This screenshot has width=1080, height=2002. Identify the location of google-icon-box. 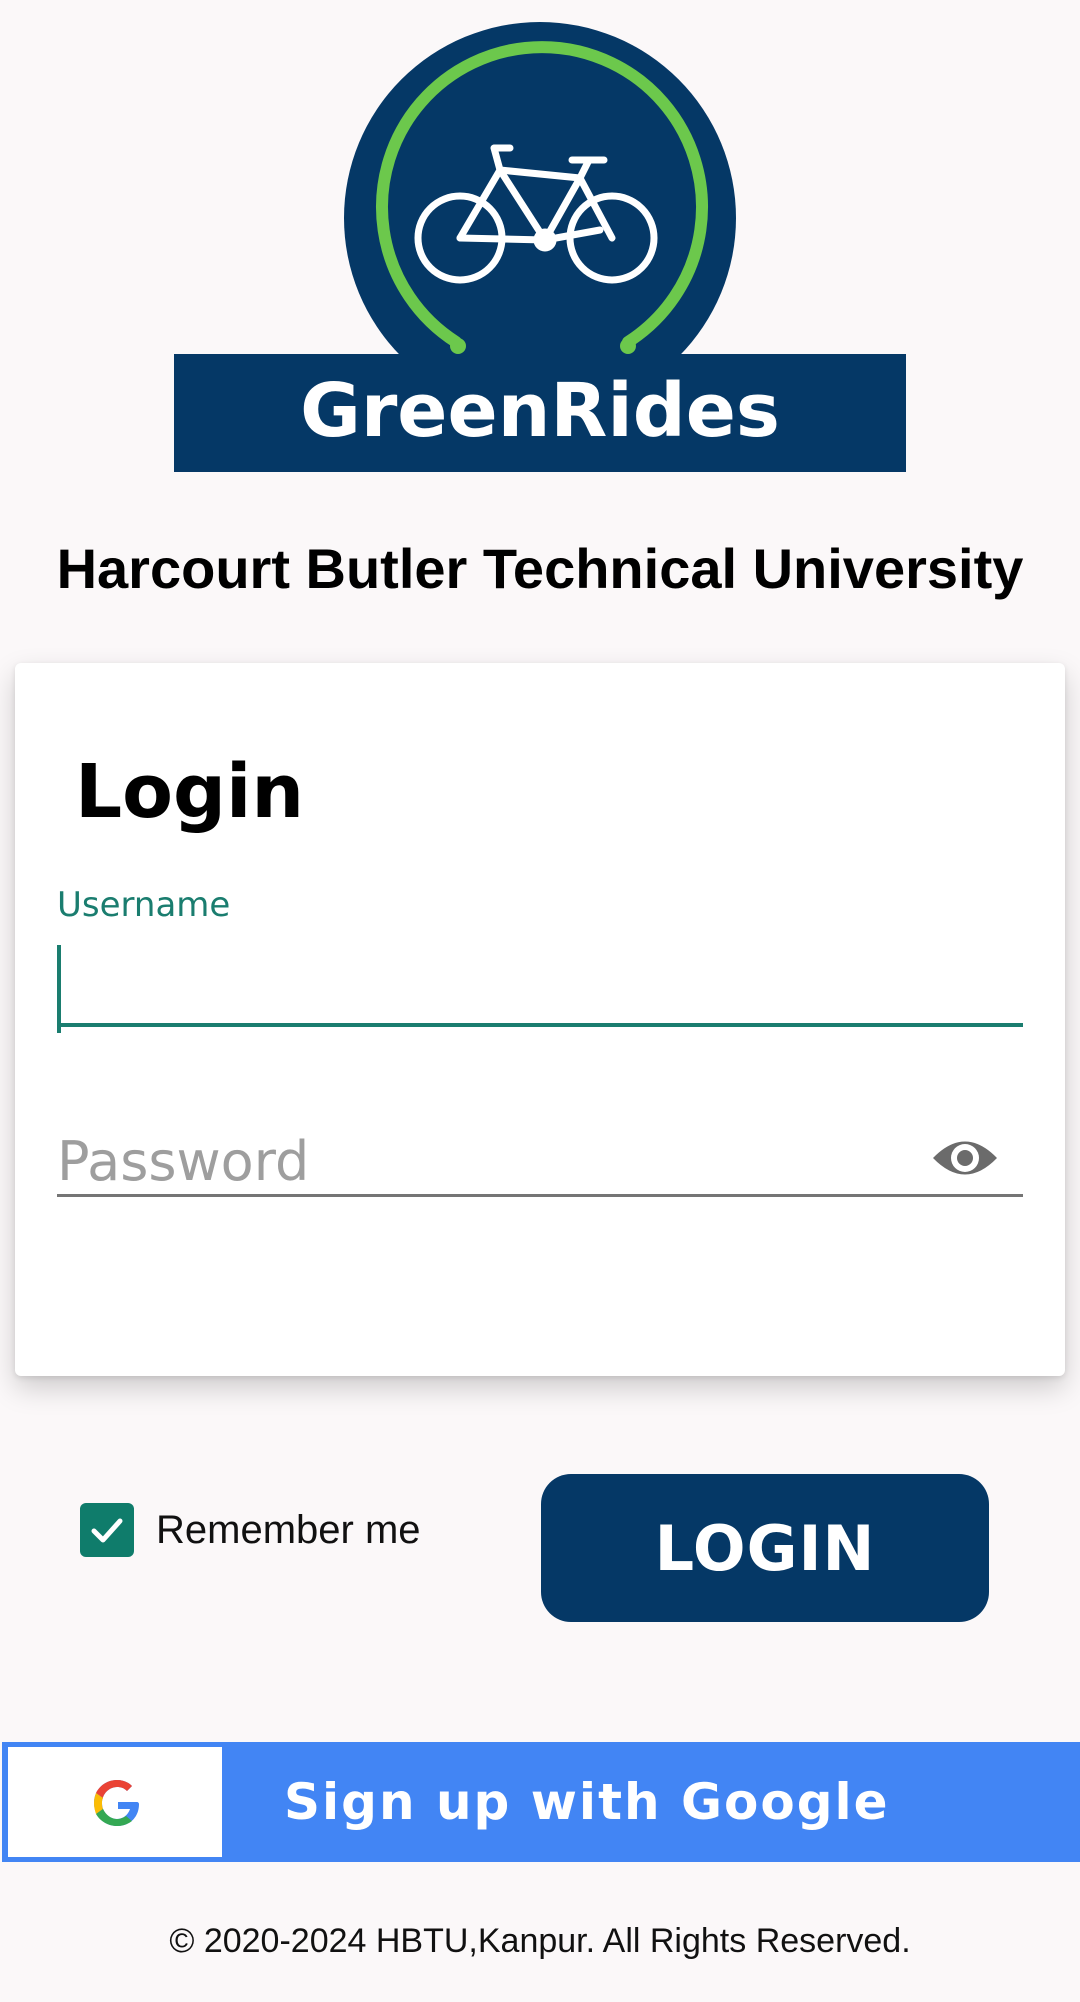
(115, 1802).